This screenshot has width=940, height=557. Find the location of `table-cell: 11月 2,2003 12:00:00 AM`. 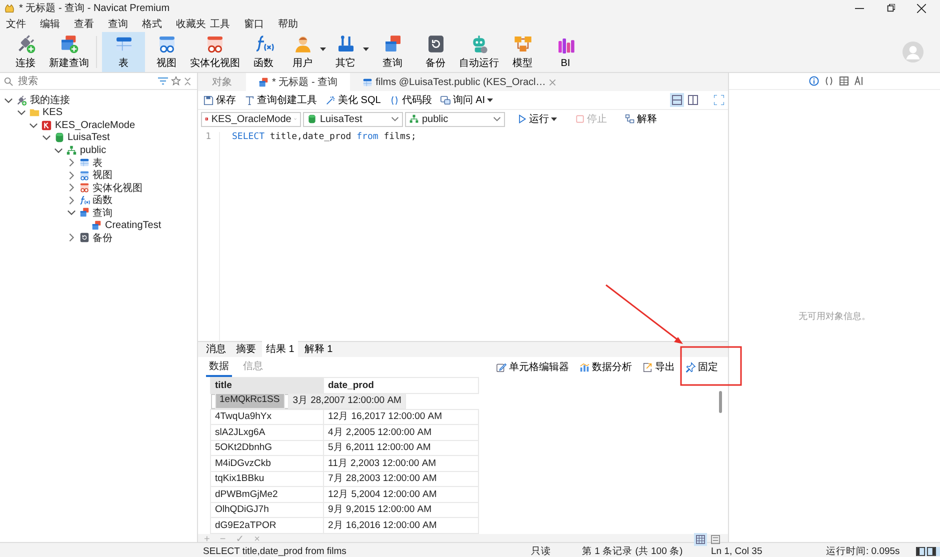

table-cell: 11月 2,2003 12:00:00 AM is located at coordinates (401, 463).